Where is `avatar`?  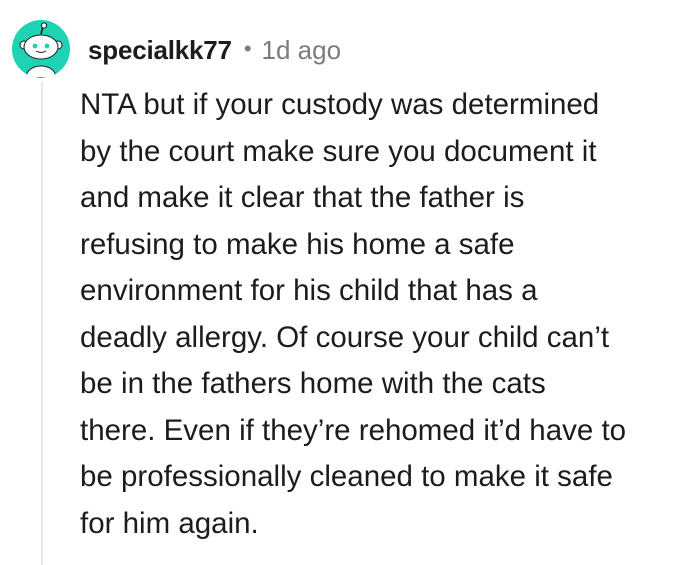 avatar is located at coordinates (41, 49).